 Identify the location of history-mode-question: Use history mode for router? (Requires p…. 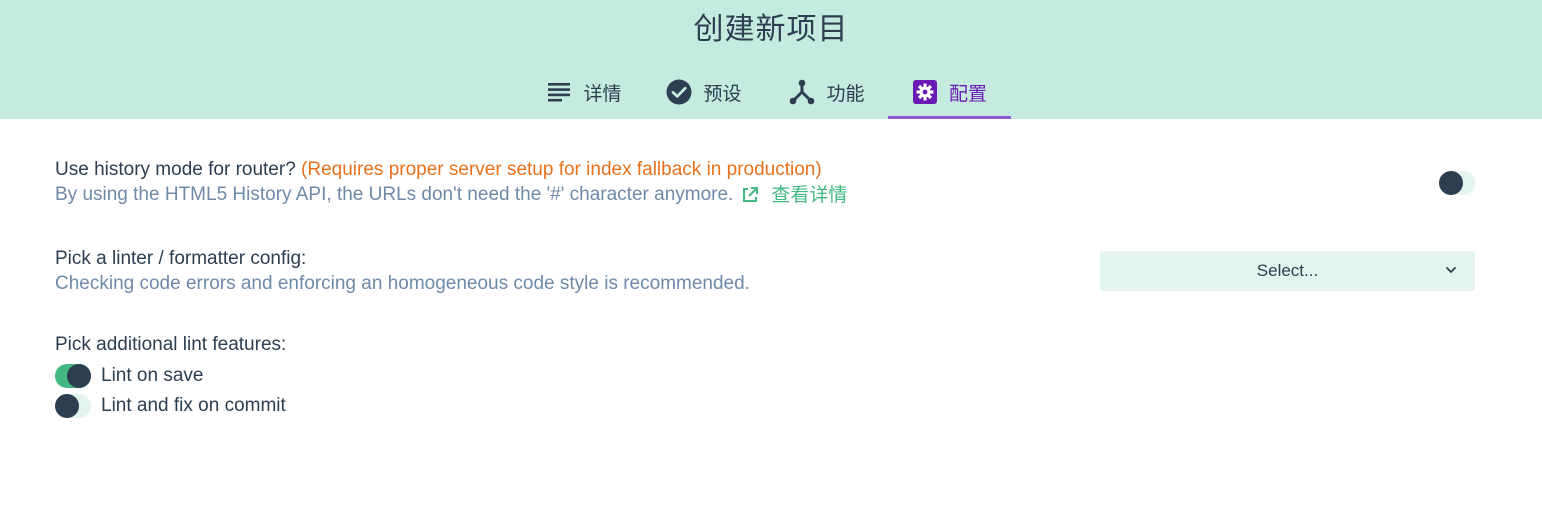
(451, 170).